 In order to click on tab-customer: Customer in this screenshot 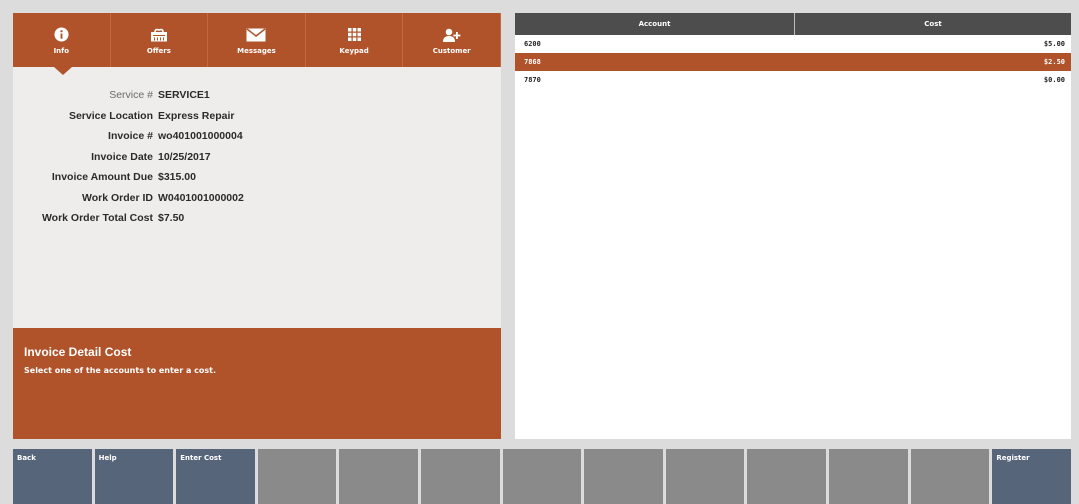, I will do `click(452, 40)`.